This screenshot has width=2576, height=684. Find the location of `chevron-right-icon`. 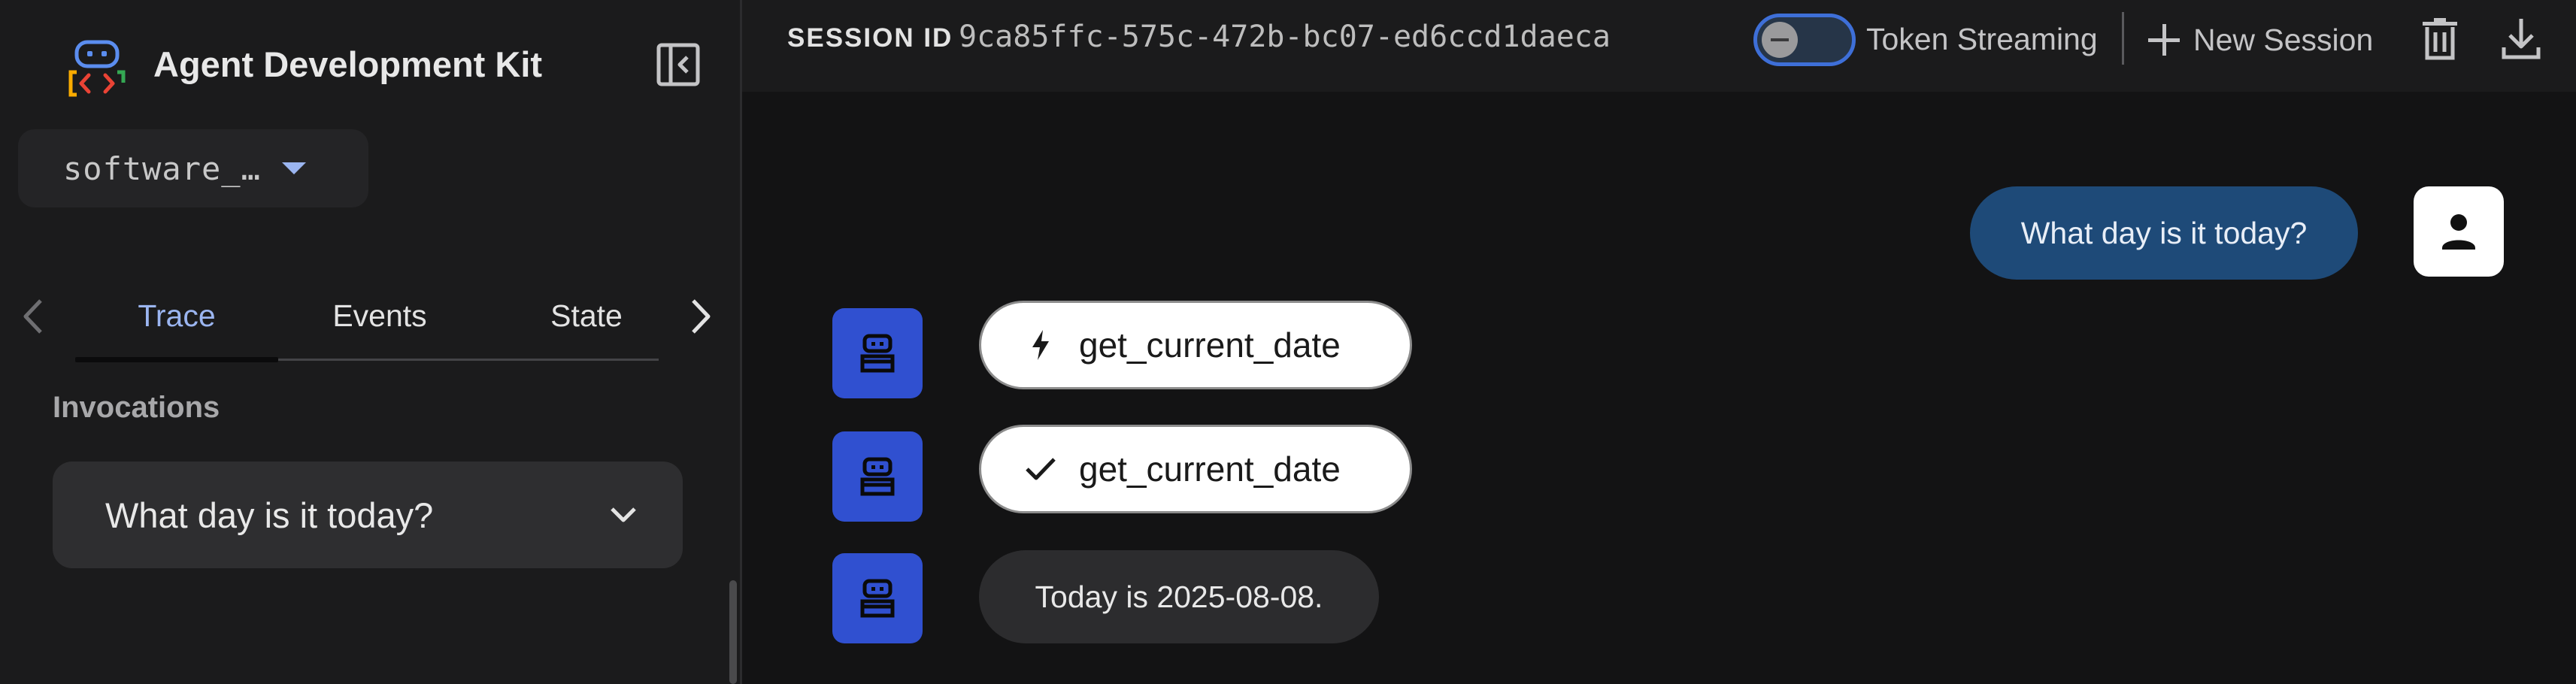

chevron-right-icon is located at coordinates (701, 316).